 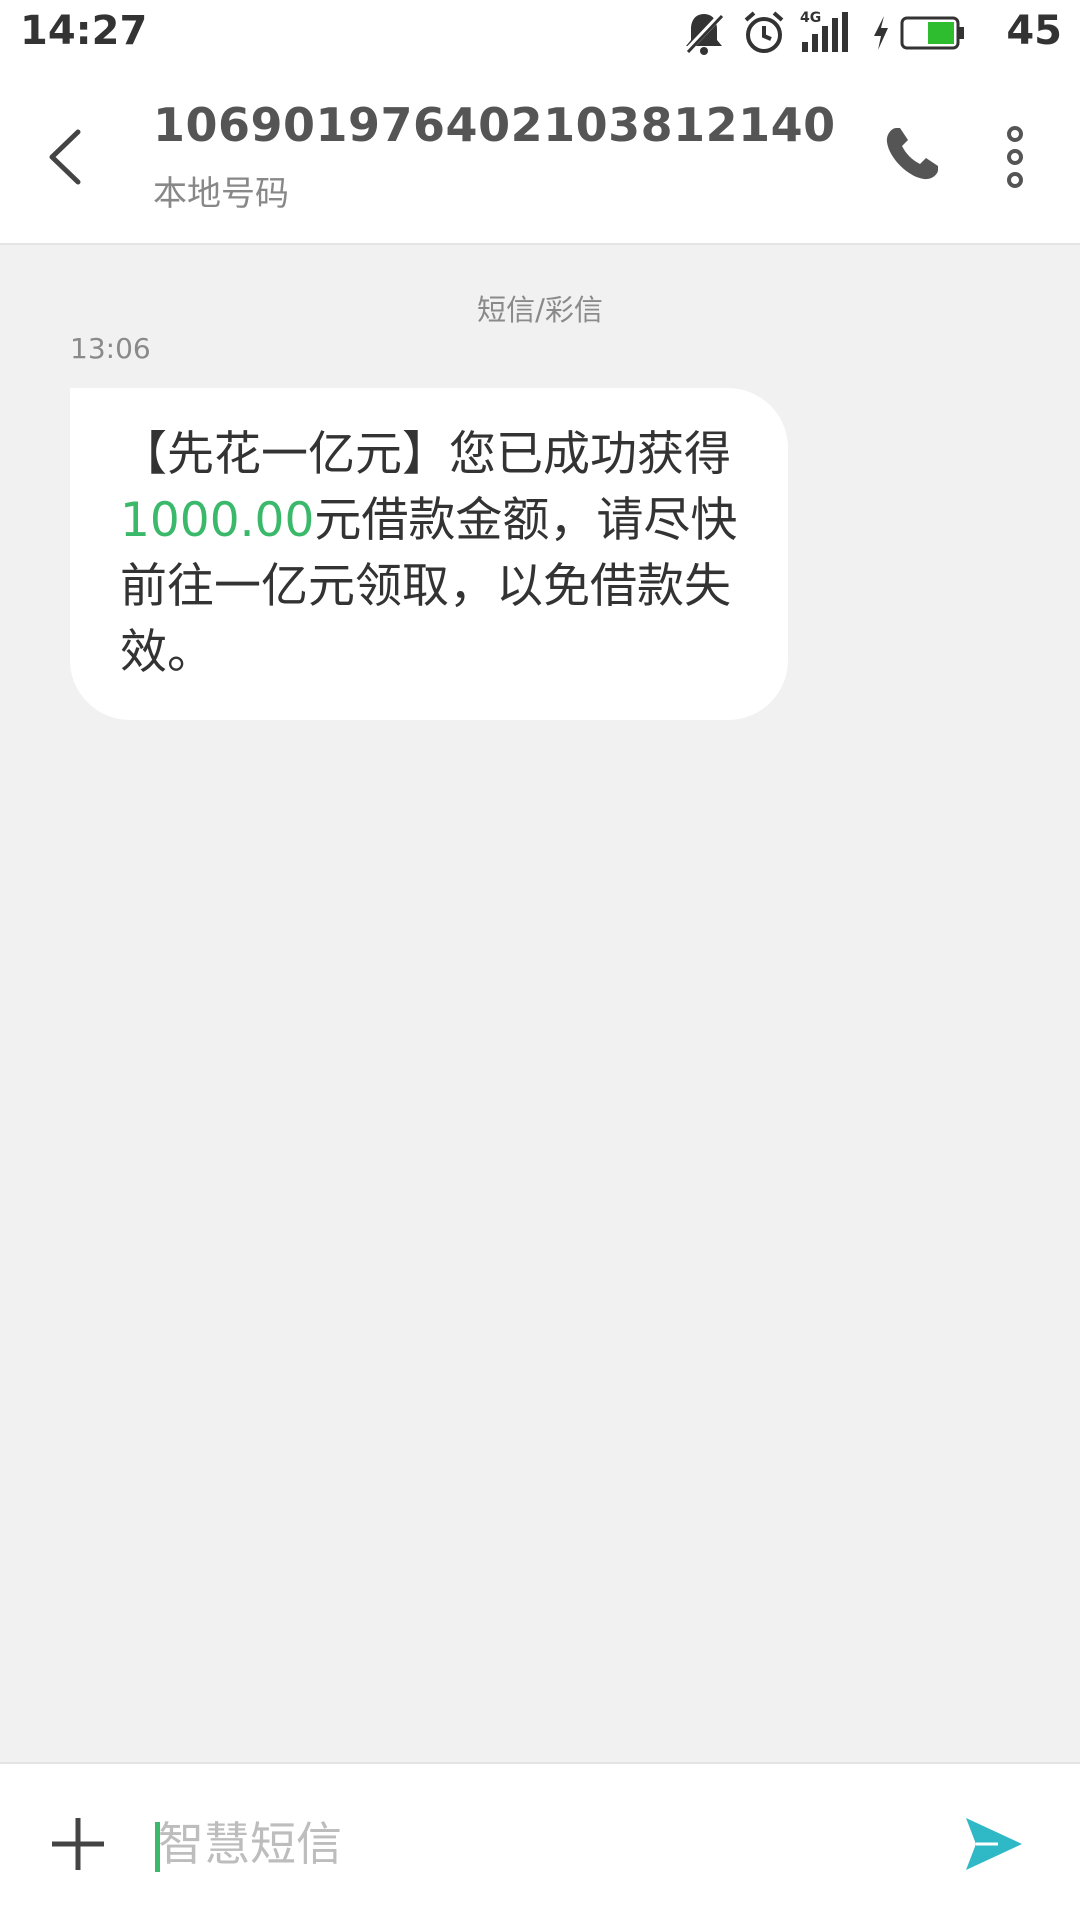 What do you see at coordinates (1015, 157) in the screenshot?
I see `more-vert-icon` at bounding box center [1015, 157].